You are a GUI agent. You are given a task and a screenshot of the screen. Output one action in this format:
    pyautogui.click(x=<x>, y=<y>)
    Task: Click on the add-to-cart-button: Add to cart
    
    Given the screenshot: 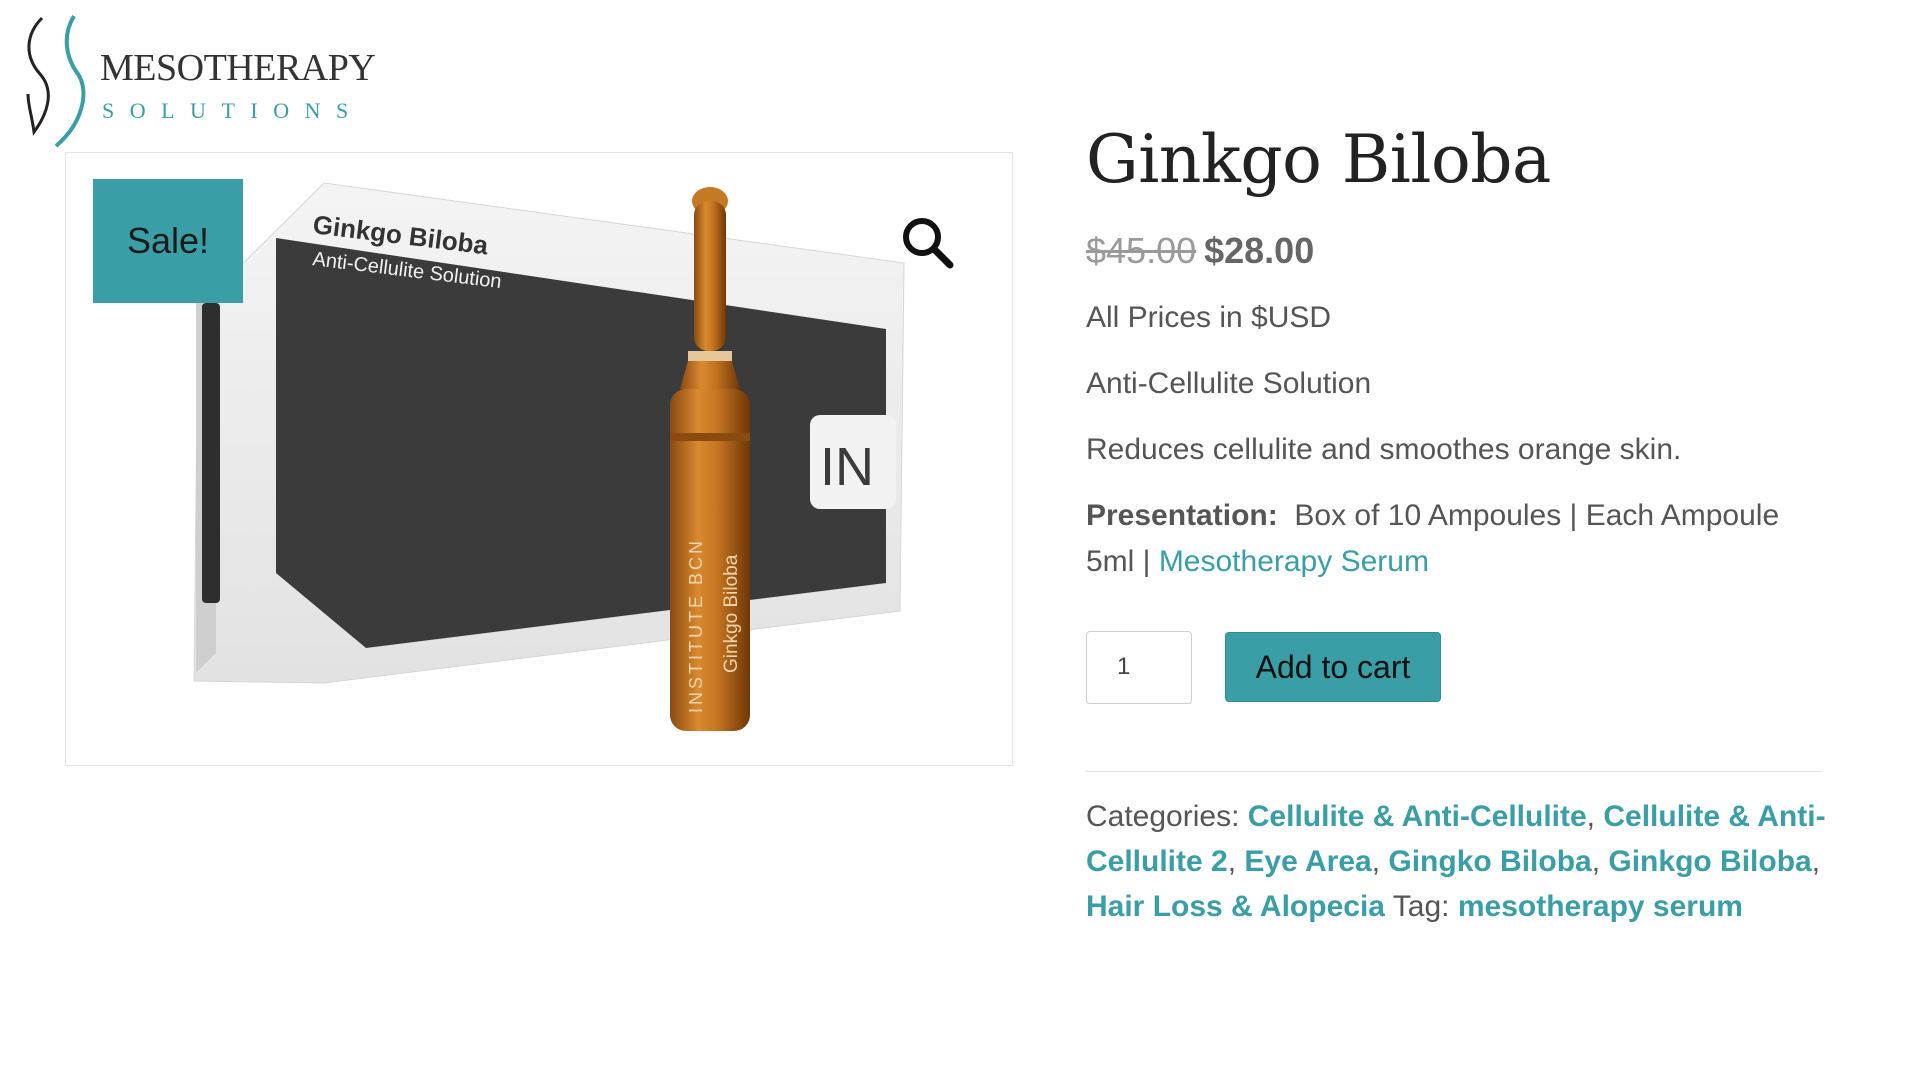 What is the action you would take?
    pyautogui.click(x=1333, y=667)
    